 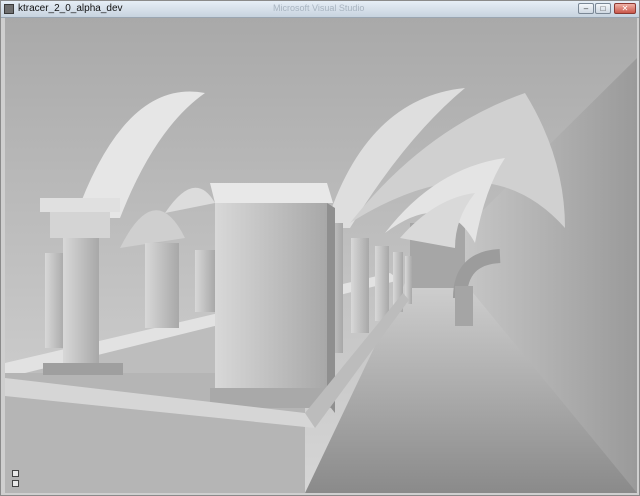 I want to click on background-window-title: Microsoft Visual Studio, so click(x=319, y=8).